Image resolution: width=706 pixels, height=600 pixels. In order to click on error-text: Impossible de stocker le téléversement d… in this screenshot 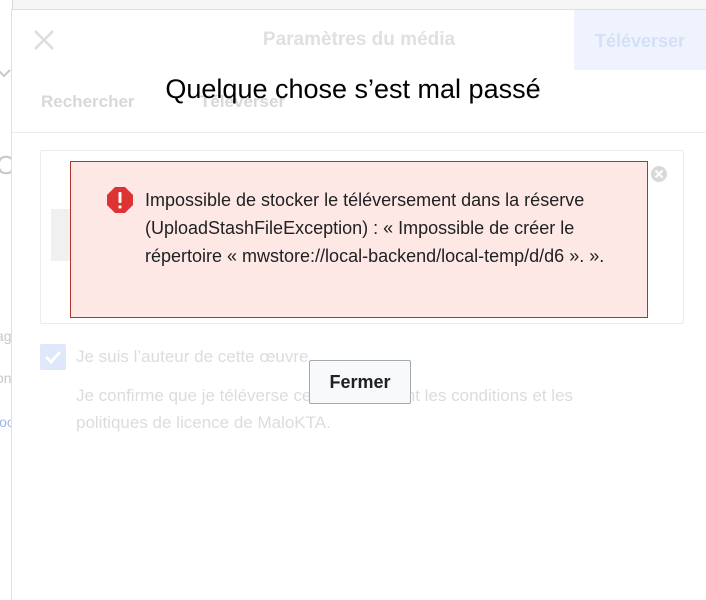, I will do `click(375, 228)`.